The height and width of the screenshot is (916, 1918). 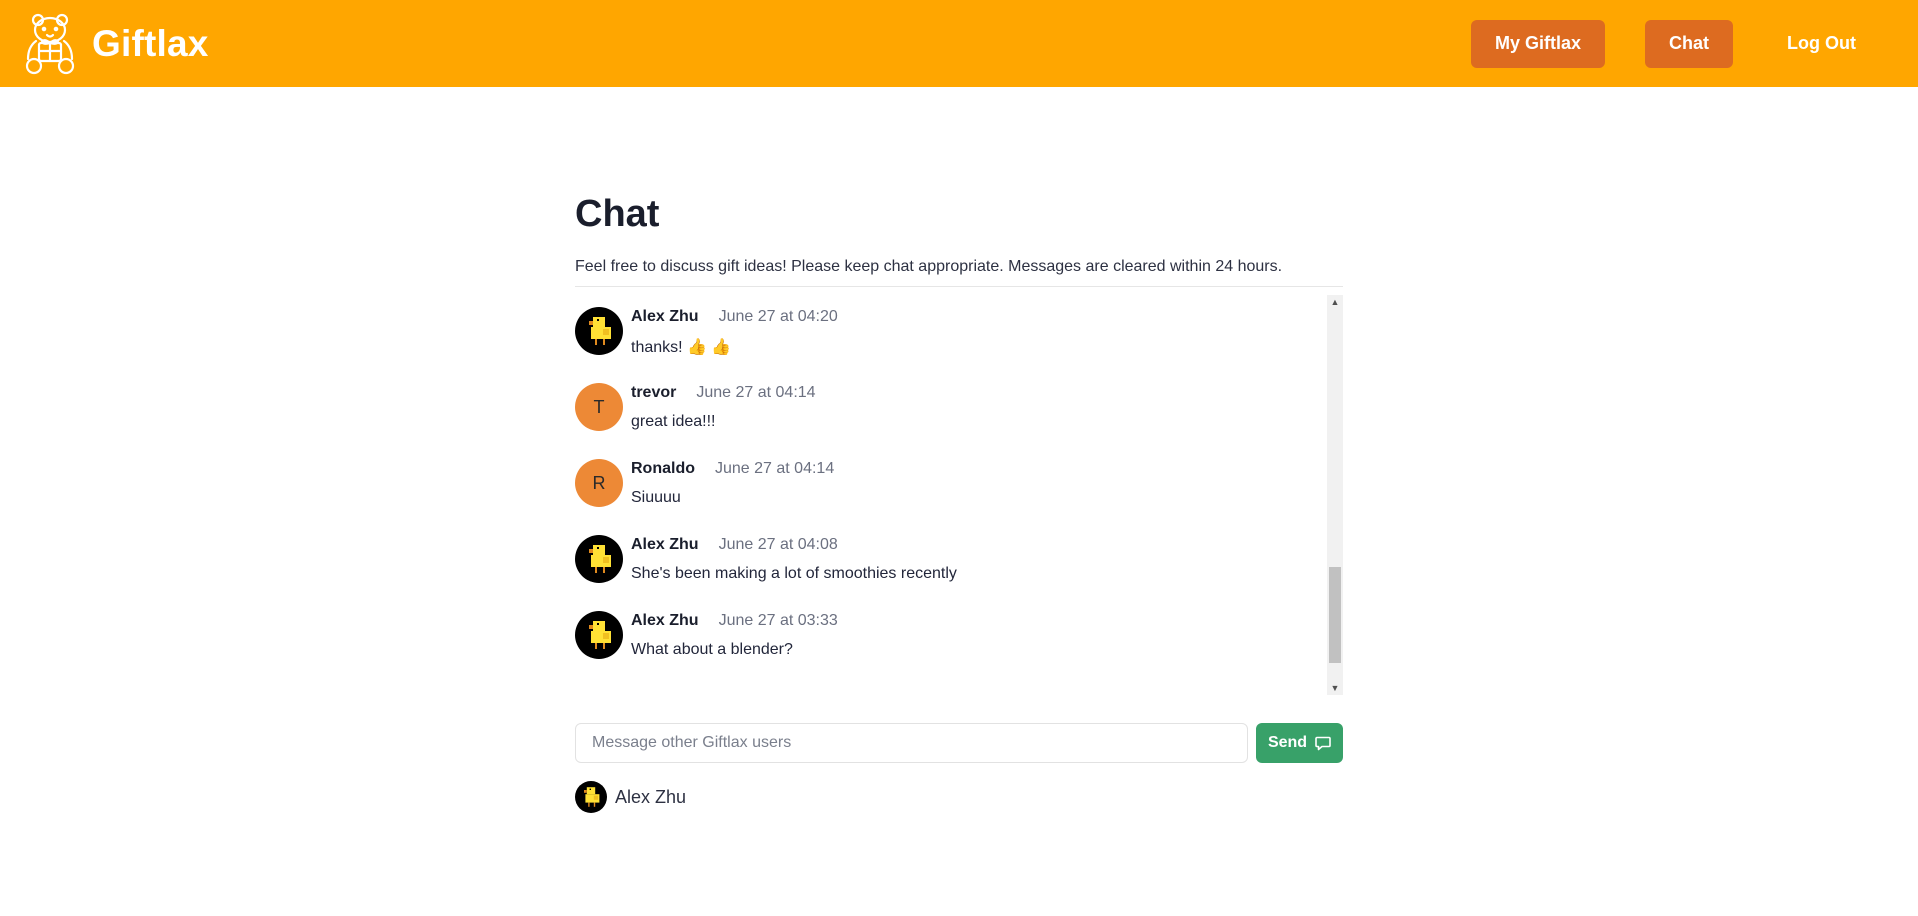 What do you see at coordinates (1689, 43) in the screenshot?
I see `chat-nav-button: Chat` at bounding box center [1689, 43].